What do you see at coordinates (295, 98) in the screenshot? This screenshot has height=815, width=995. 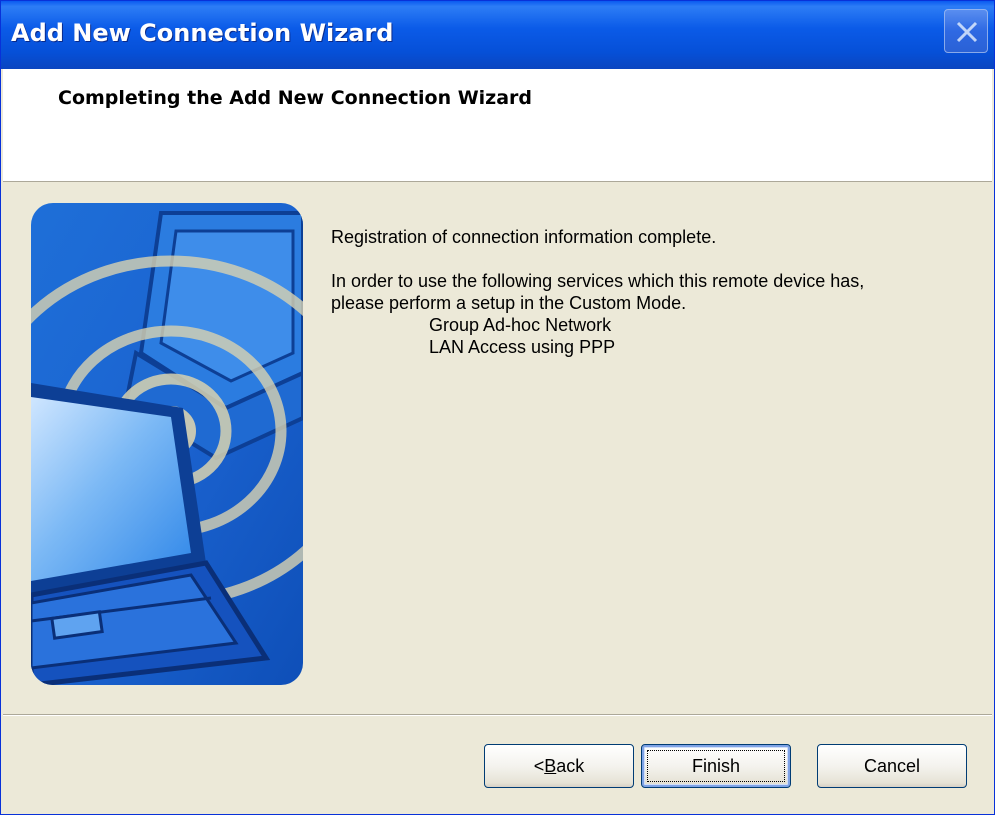 I see `page-title: Completing the Add New Connection Wizard` at bounding box center [295, 98].